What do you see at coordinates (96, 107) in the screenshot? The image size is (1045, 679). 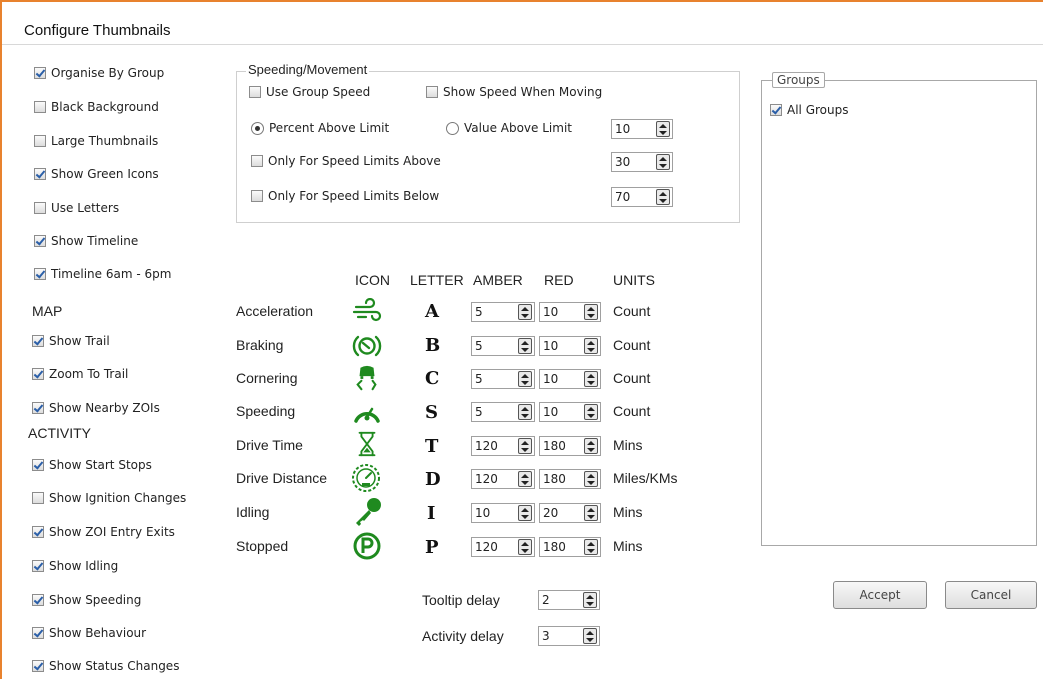 I see `black-background-checkbox: Black Background` at bounding box center [96, 107].